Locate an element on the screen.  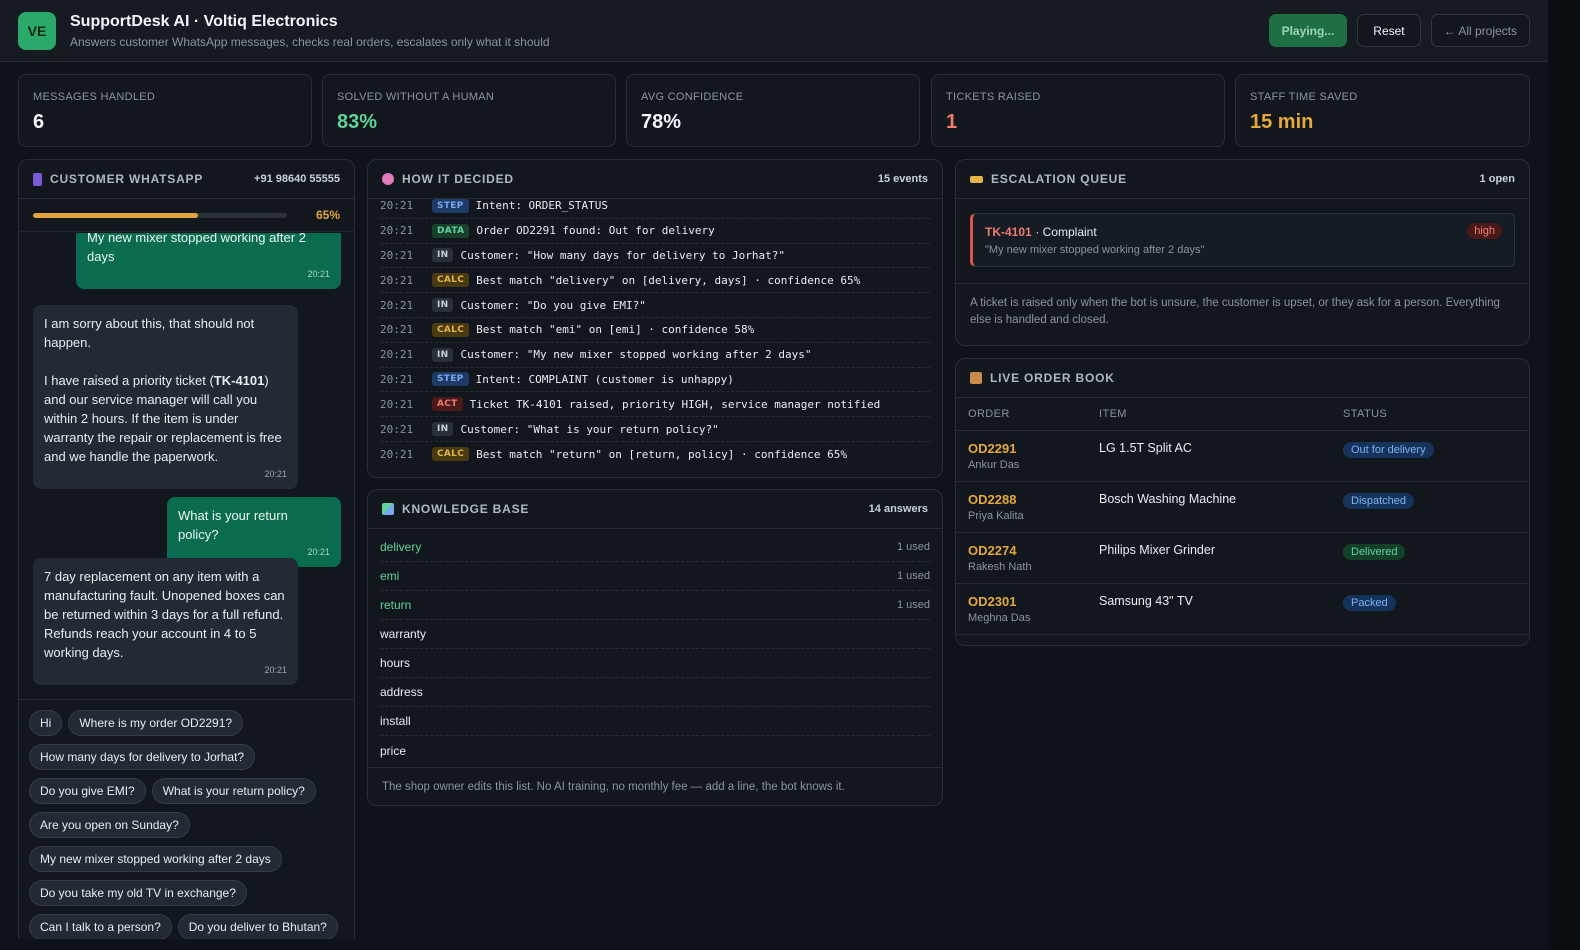
kb-row: price is located at coordinates (655, 750).